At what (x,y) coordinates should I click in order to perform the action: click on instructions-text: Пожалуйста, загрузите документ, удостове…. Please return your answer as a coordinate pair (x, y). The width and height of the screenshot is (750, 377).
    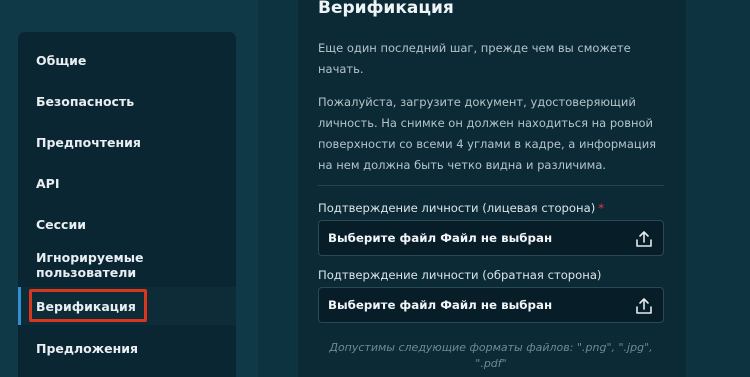
    Looking at the image, I should click on (487, 133).